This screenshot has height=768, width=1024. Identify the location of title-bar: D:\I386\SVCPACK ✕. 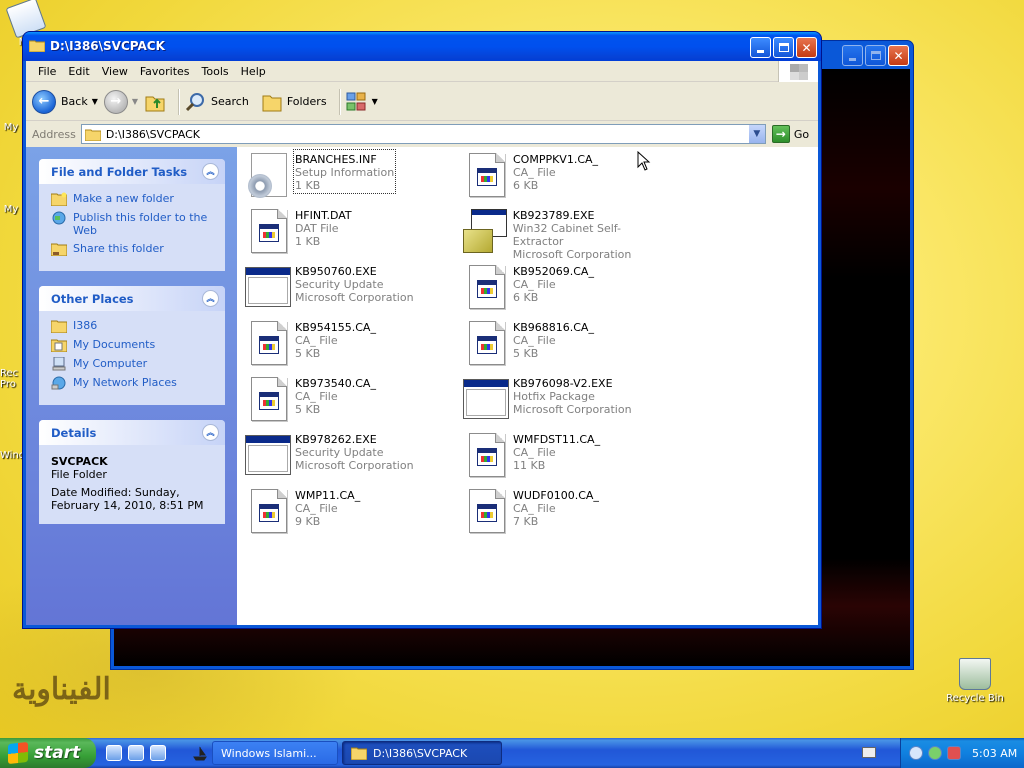
(422, 46).